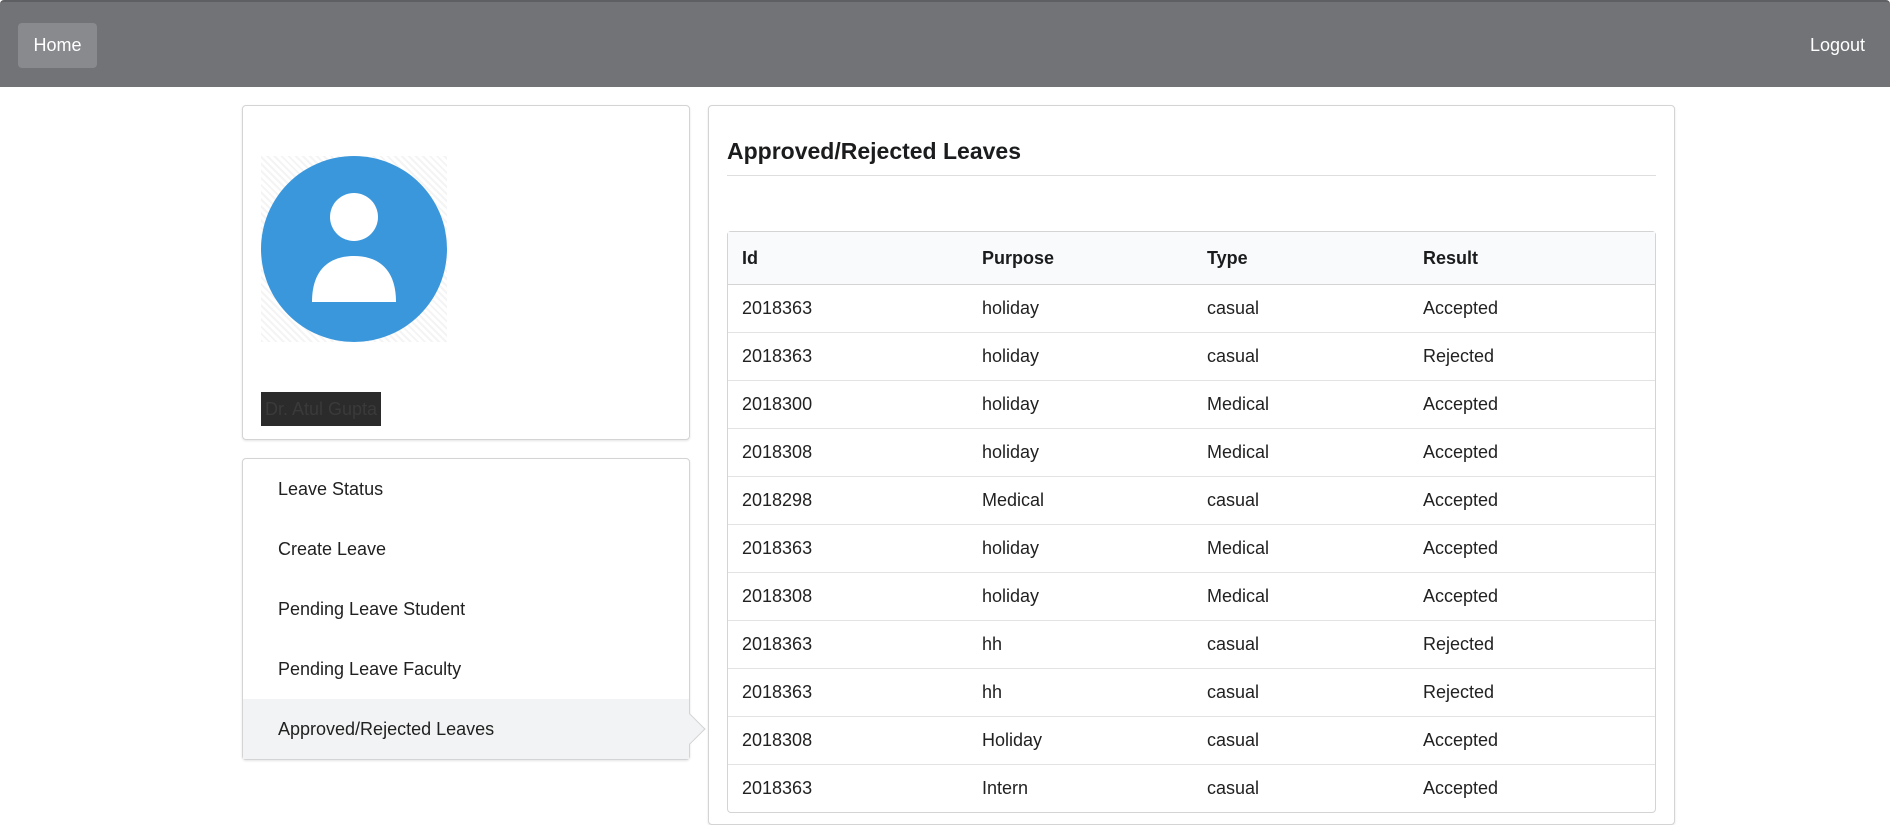  Describe the element at coordinates (690, 729) in the screenshot. I see `active-pointer-arrow` at that location.